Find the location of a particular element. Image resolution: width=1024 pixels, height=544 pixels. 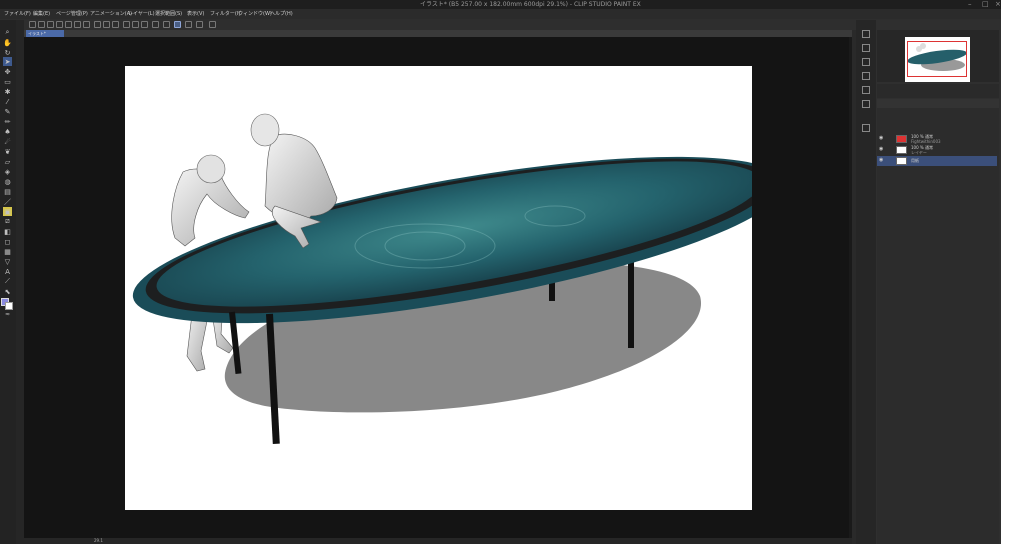

copy-icon is located at coordinates (59, 24).